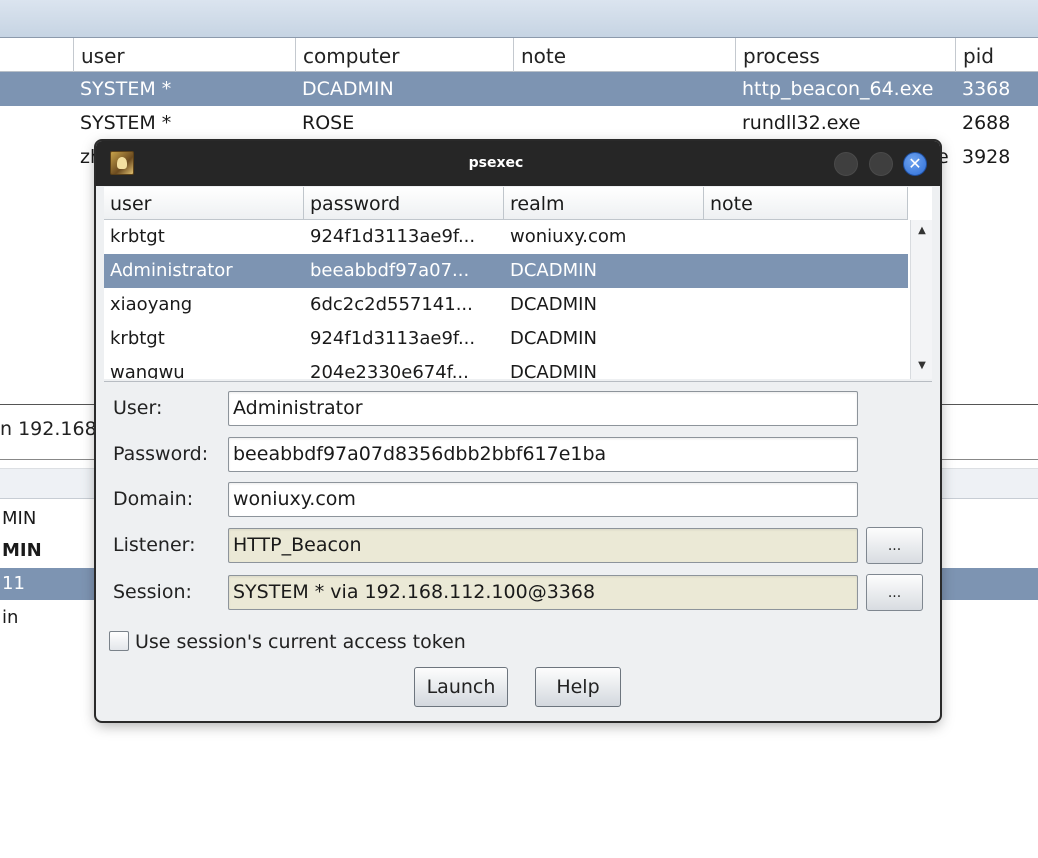 This screenshot has width=1038, height=858. Describe the element at coordinates (543, 592) in the screenshot. I see `session-field: SYSTEM * via 192.168.112.100@3368` at that location.